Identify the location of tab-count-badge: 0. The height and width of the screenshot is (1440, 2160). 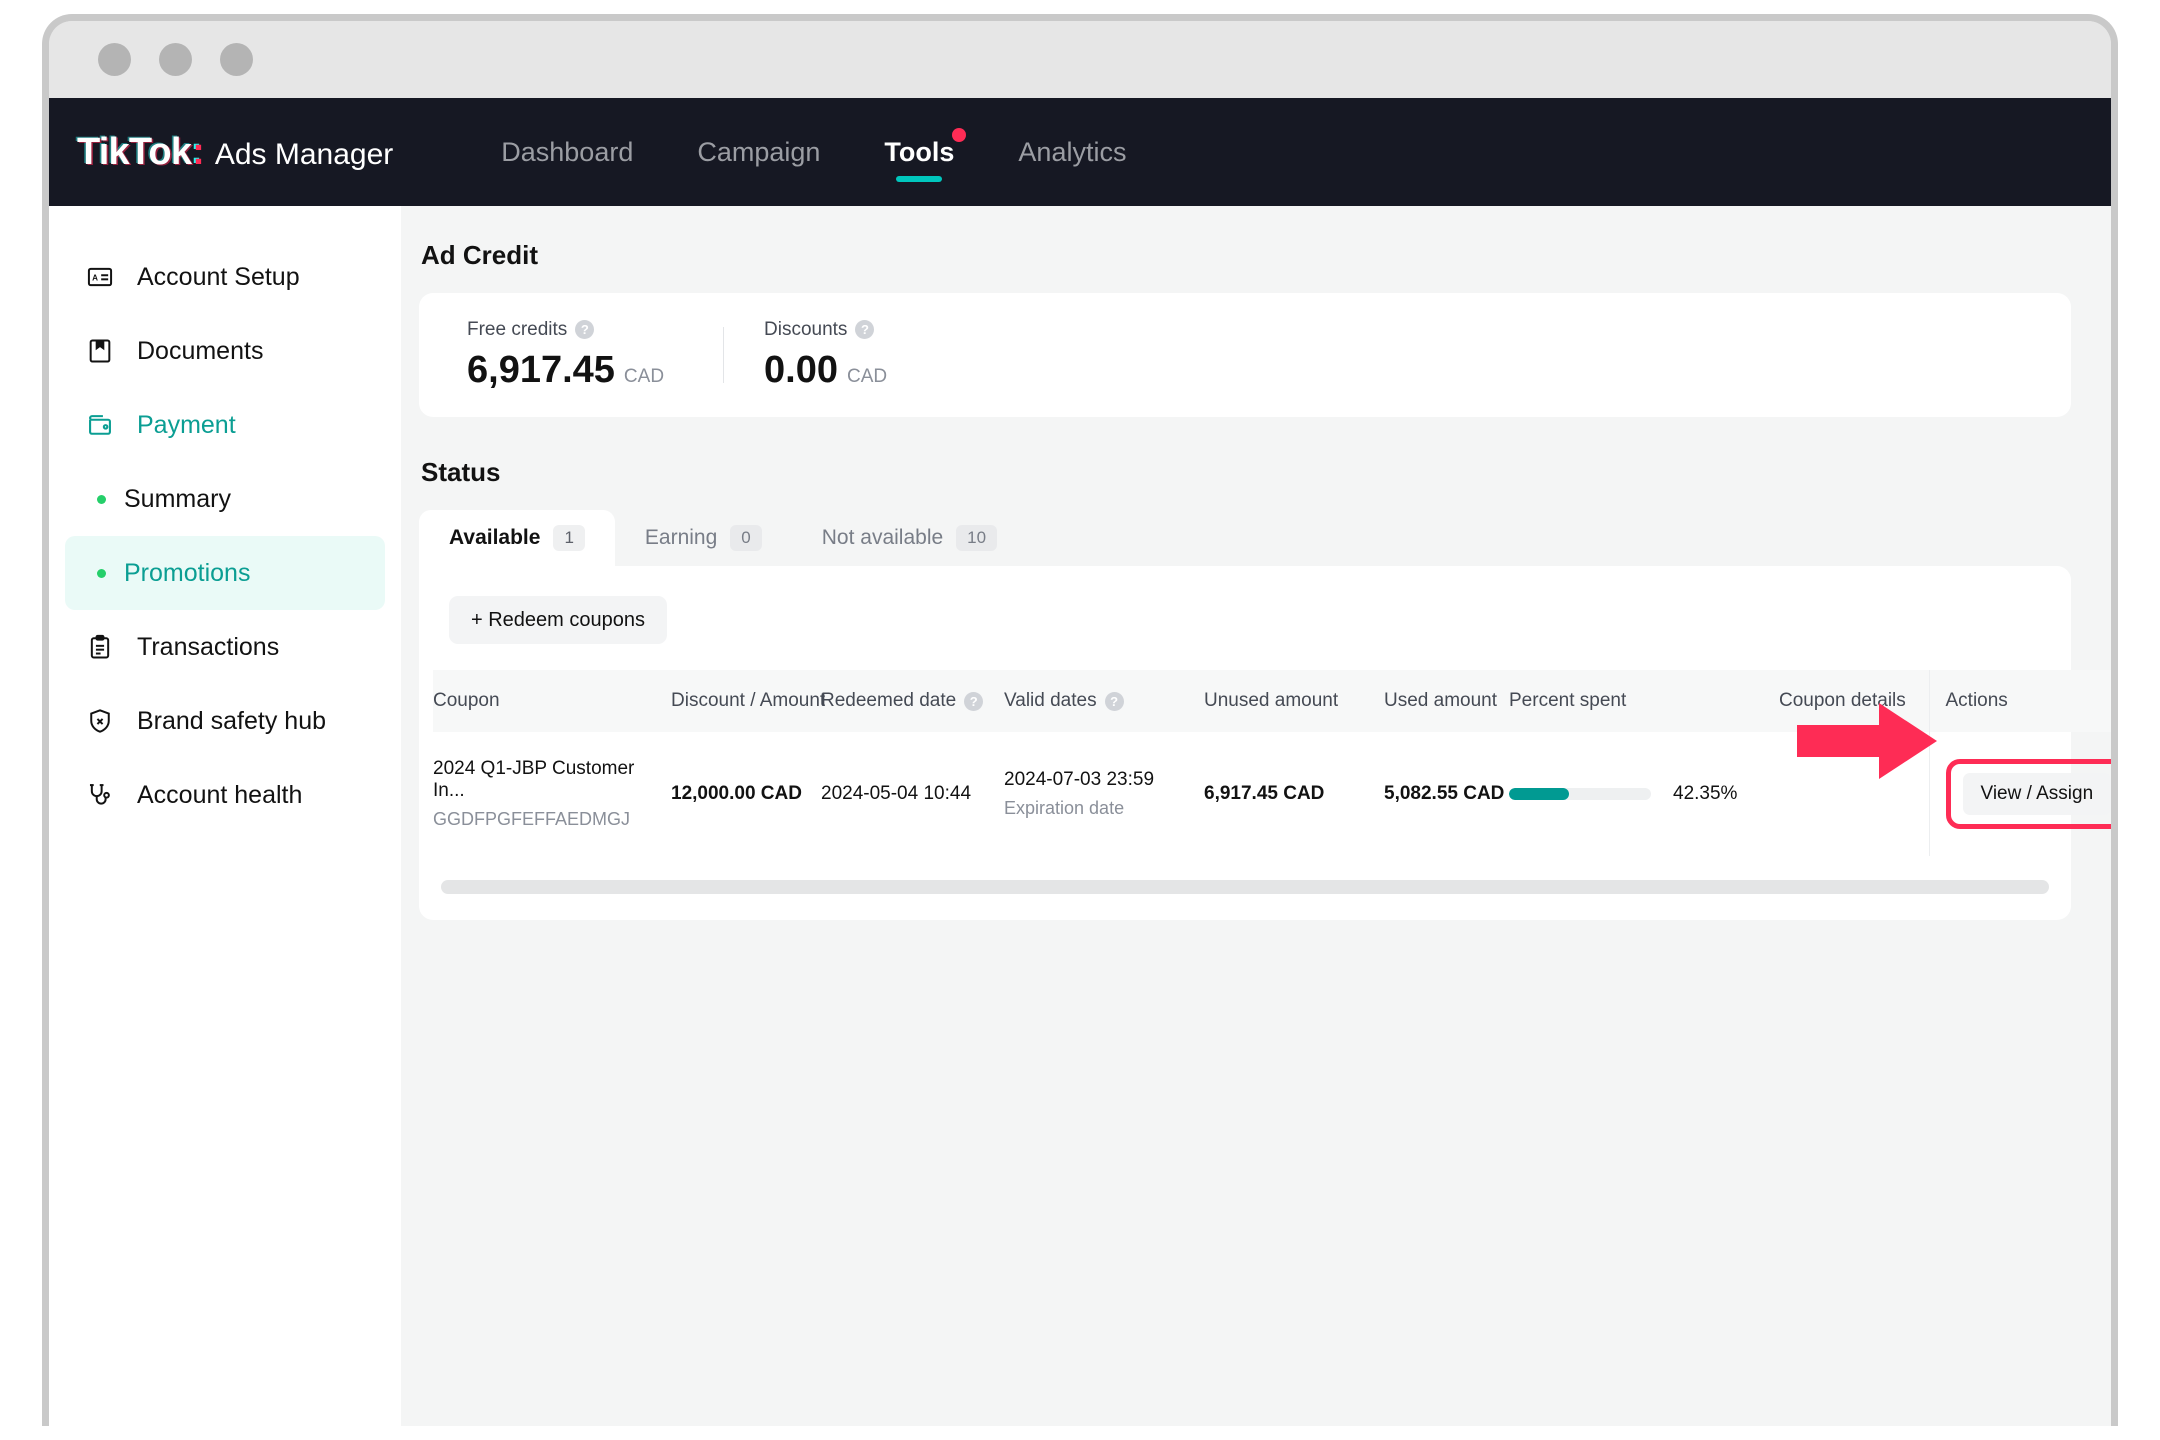
(746, 538).